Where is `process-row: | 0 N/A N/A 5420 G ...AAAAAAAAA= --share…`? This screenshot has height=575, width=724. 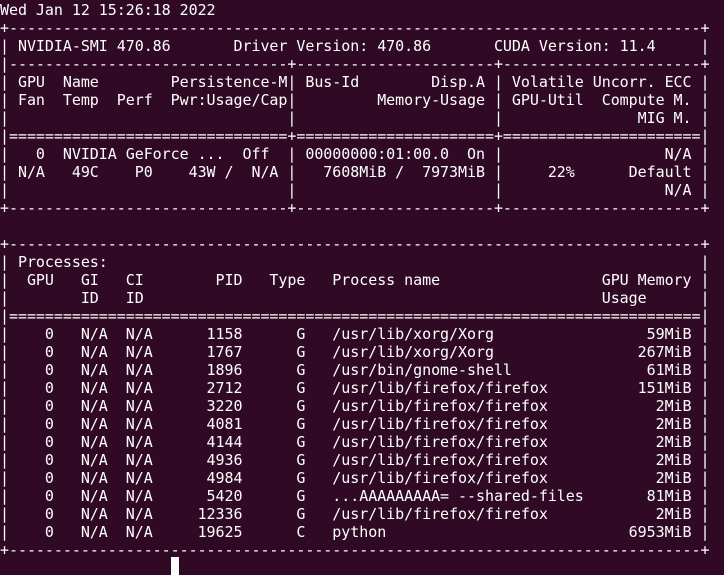
process-row: | 0 N/A N/A 5420 G ...AAAAAAAAA= --share… is located at coordinates (355, 496).